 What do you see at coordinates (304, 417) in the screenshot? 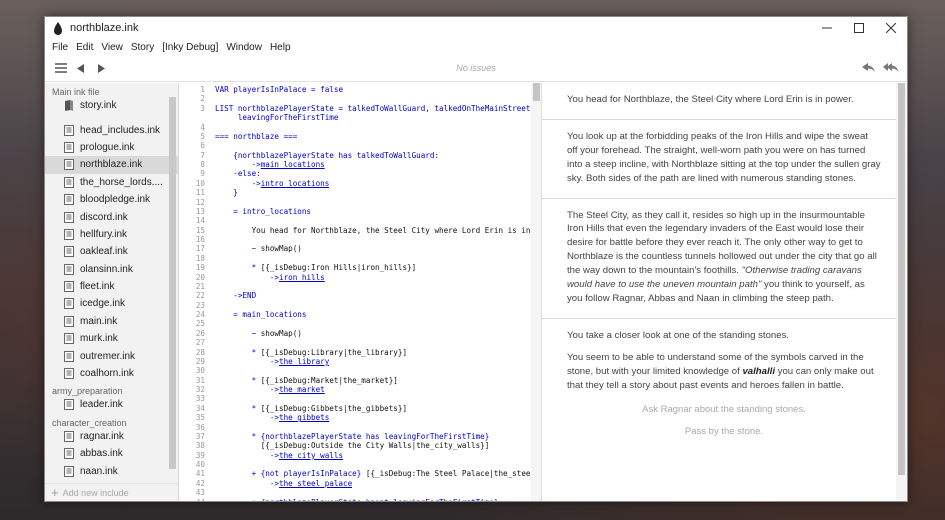
I see `divert-target-link: the_gibbets` at bounding box center [304, 417].